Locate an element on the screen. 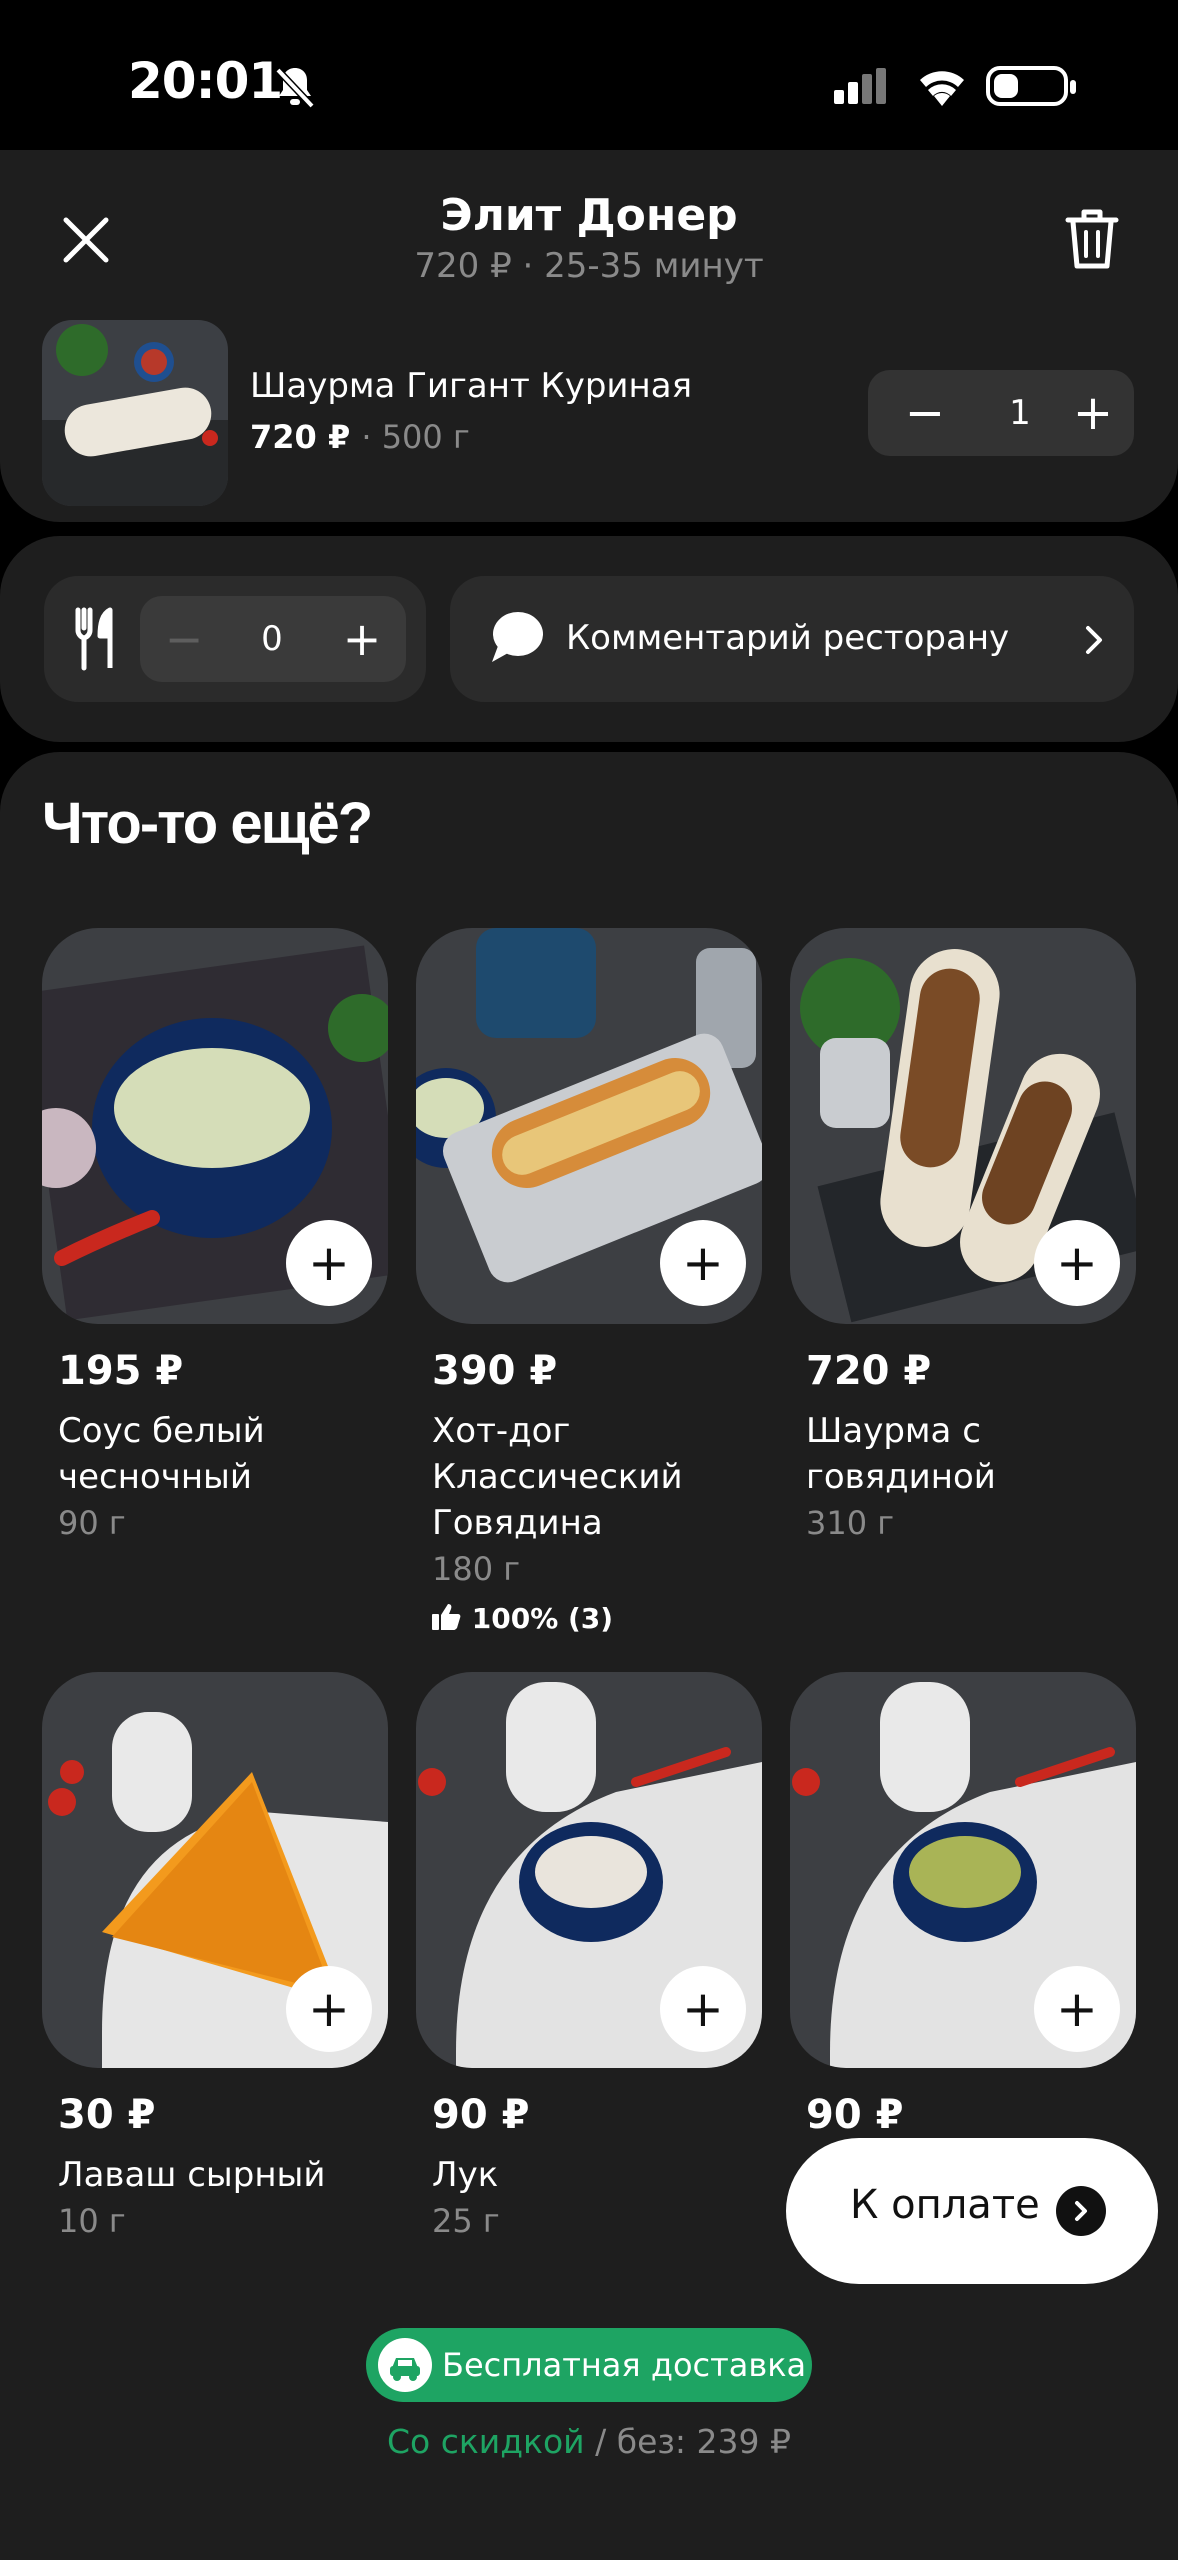  product-name: Лук is located at coordinates (465, 2175).